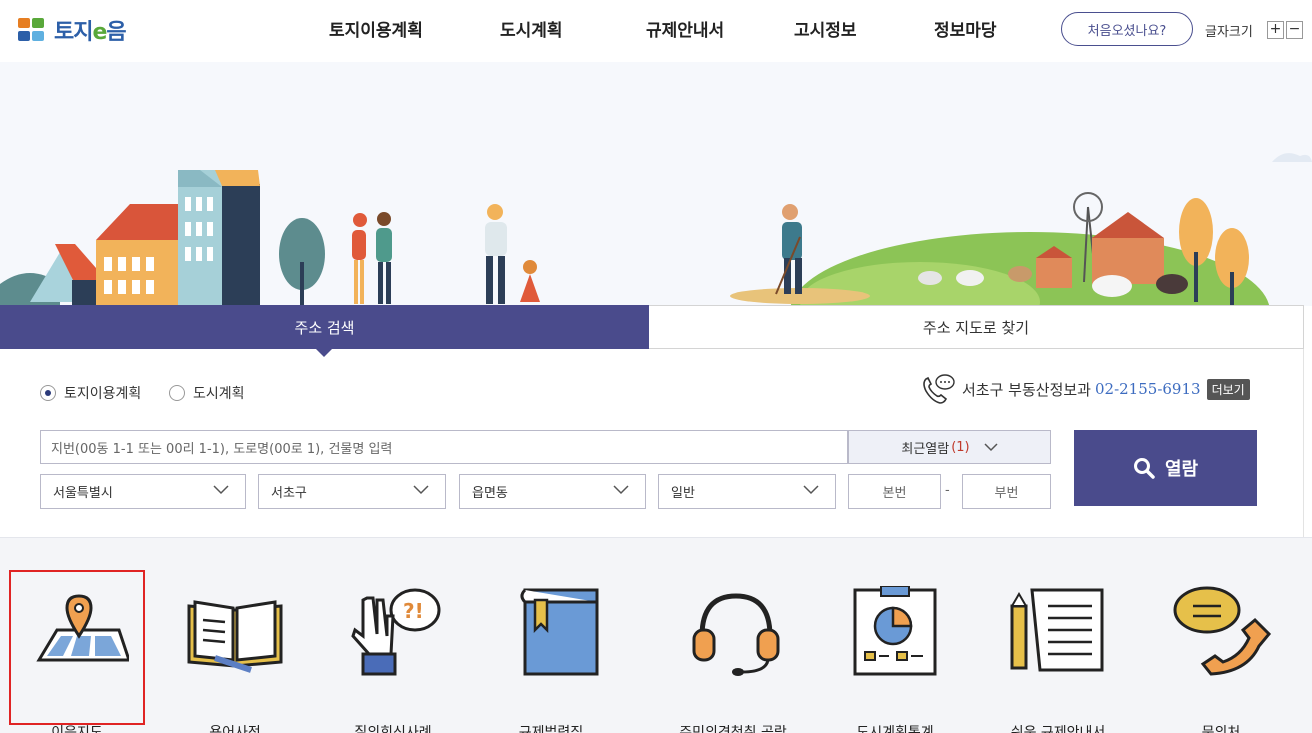  What do you see at coordinates (895, 729) in the screenshot?
I see `quick-item-label: 도시계획통계` at bounding box center [895, 729].